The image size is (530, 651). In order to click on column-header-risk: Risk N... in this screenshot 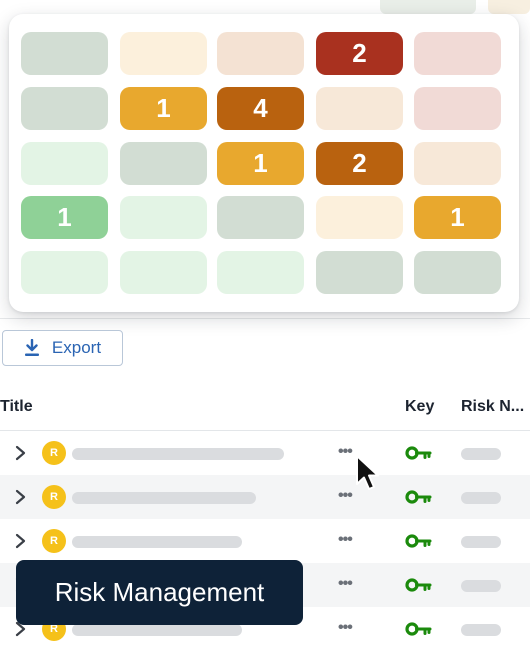, I will do `click(492, 407)`.